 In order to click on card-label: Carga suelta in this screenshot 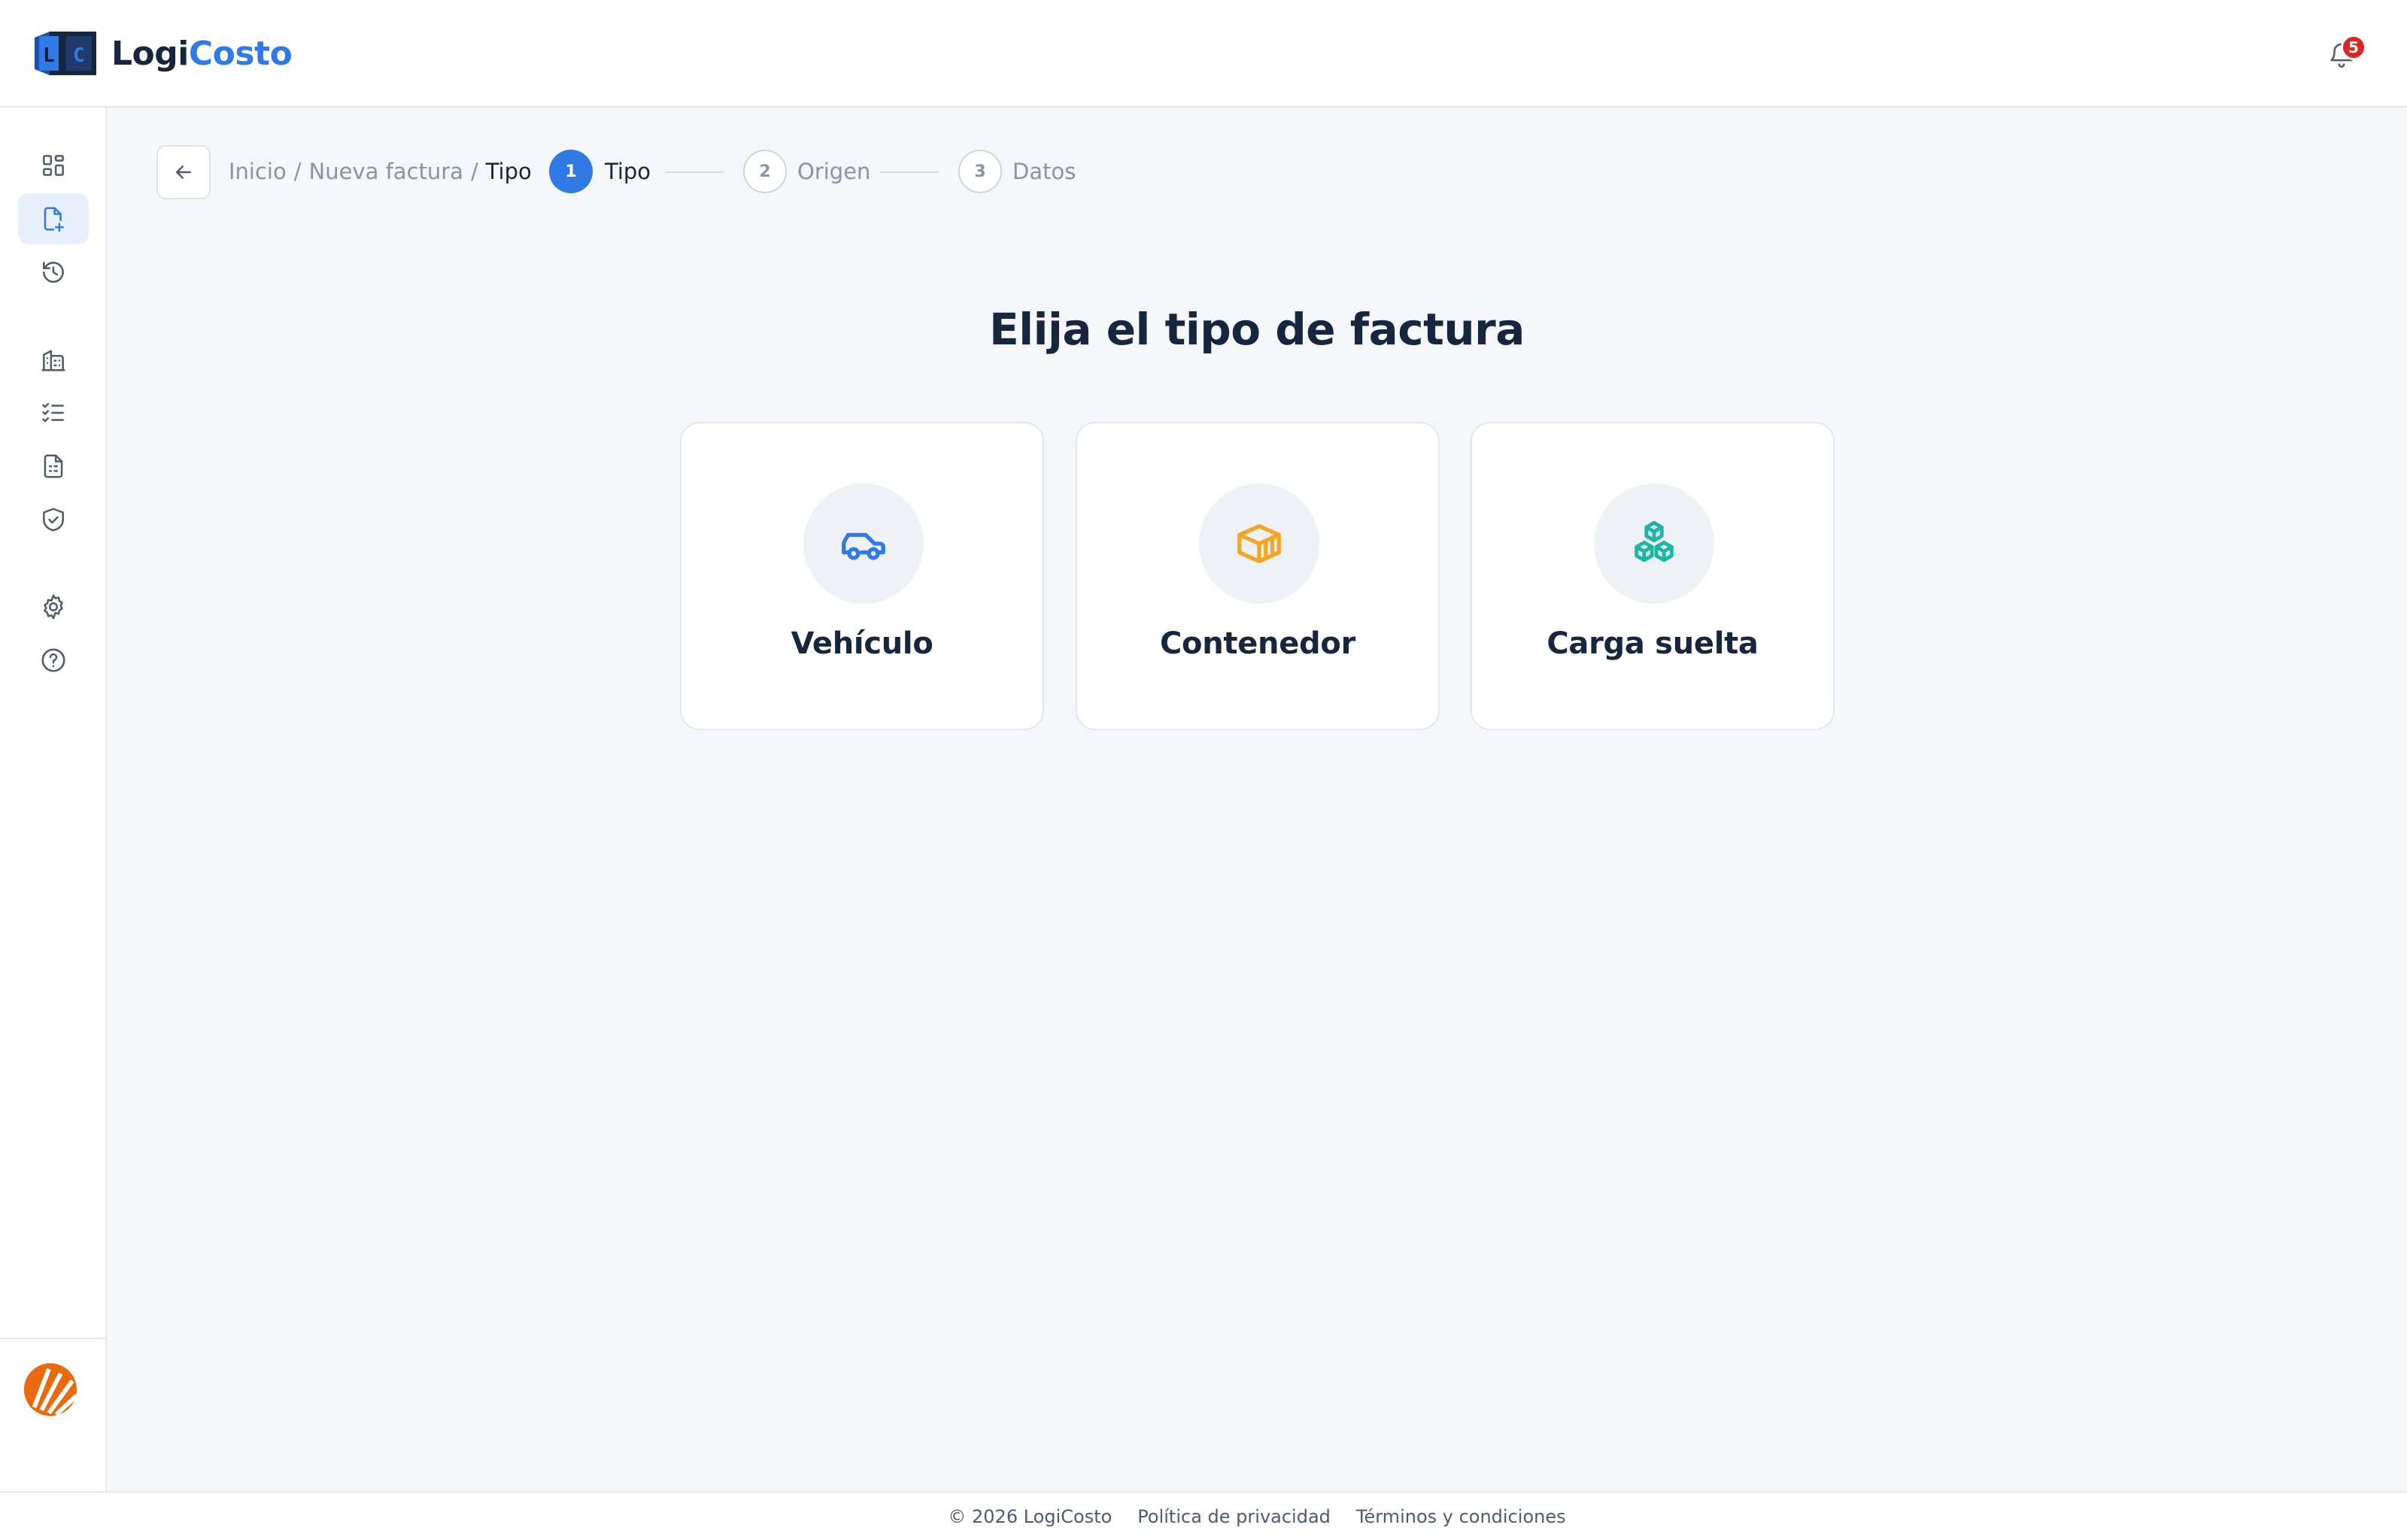, I will do `click(1652, 643)`.